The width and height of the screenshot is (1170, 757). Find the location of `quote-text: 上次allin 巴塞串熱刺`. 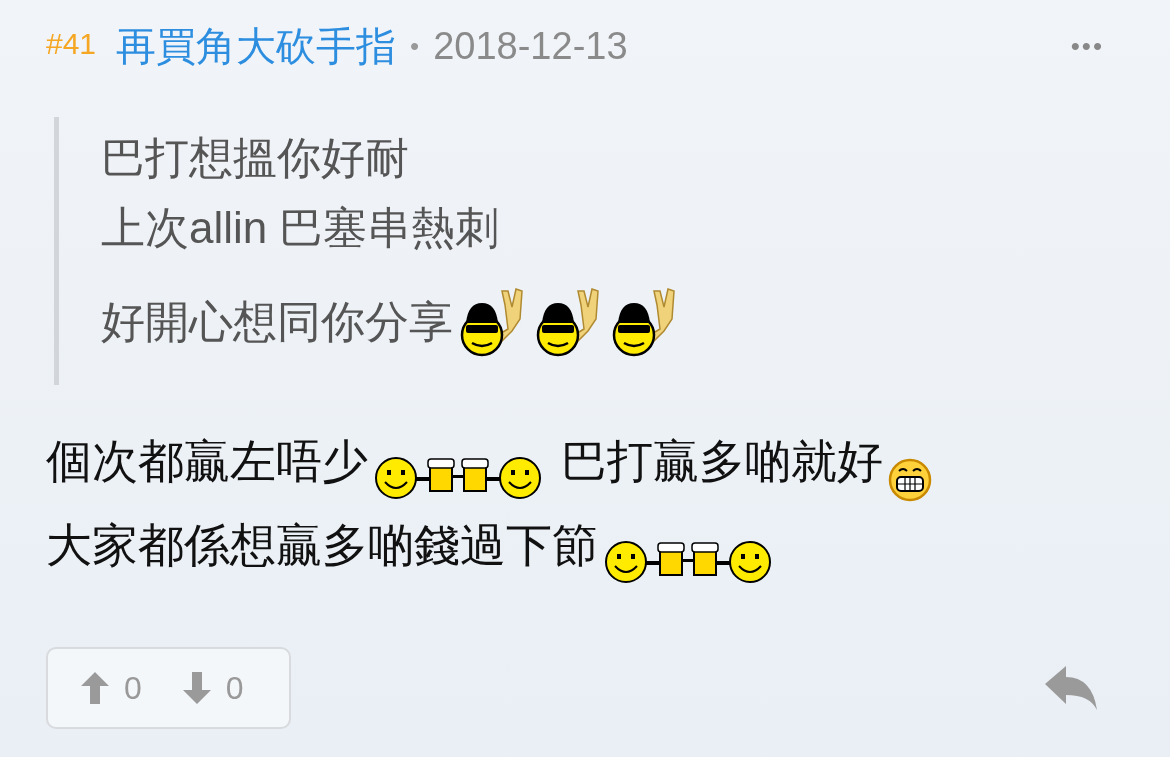

quote-text: 上次allin 巴塞串熱刺 is located at coordinates (300, 228).